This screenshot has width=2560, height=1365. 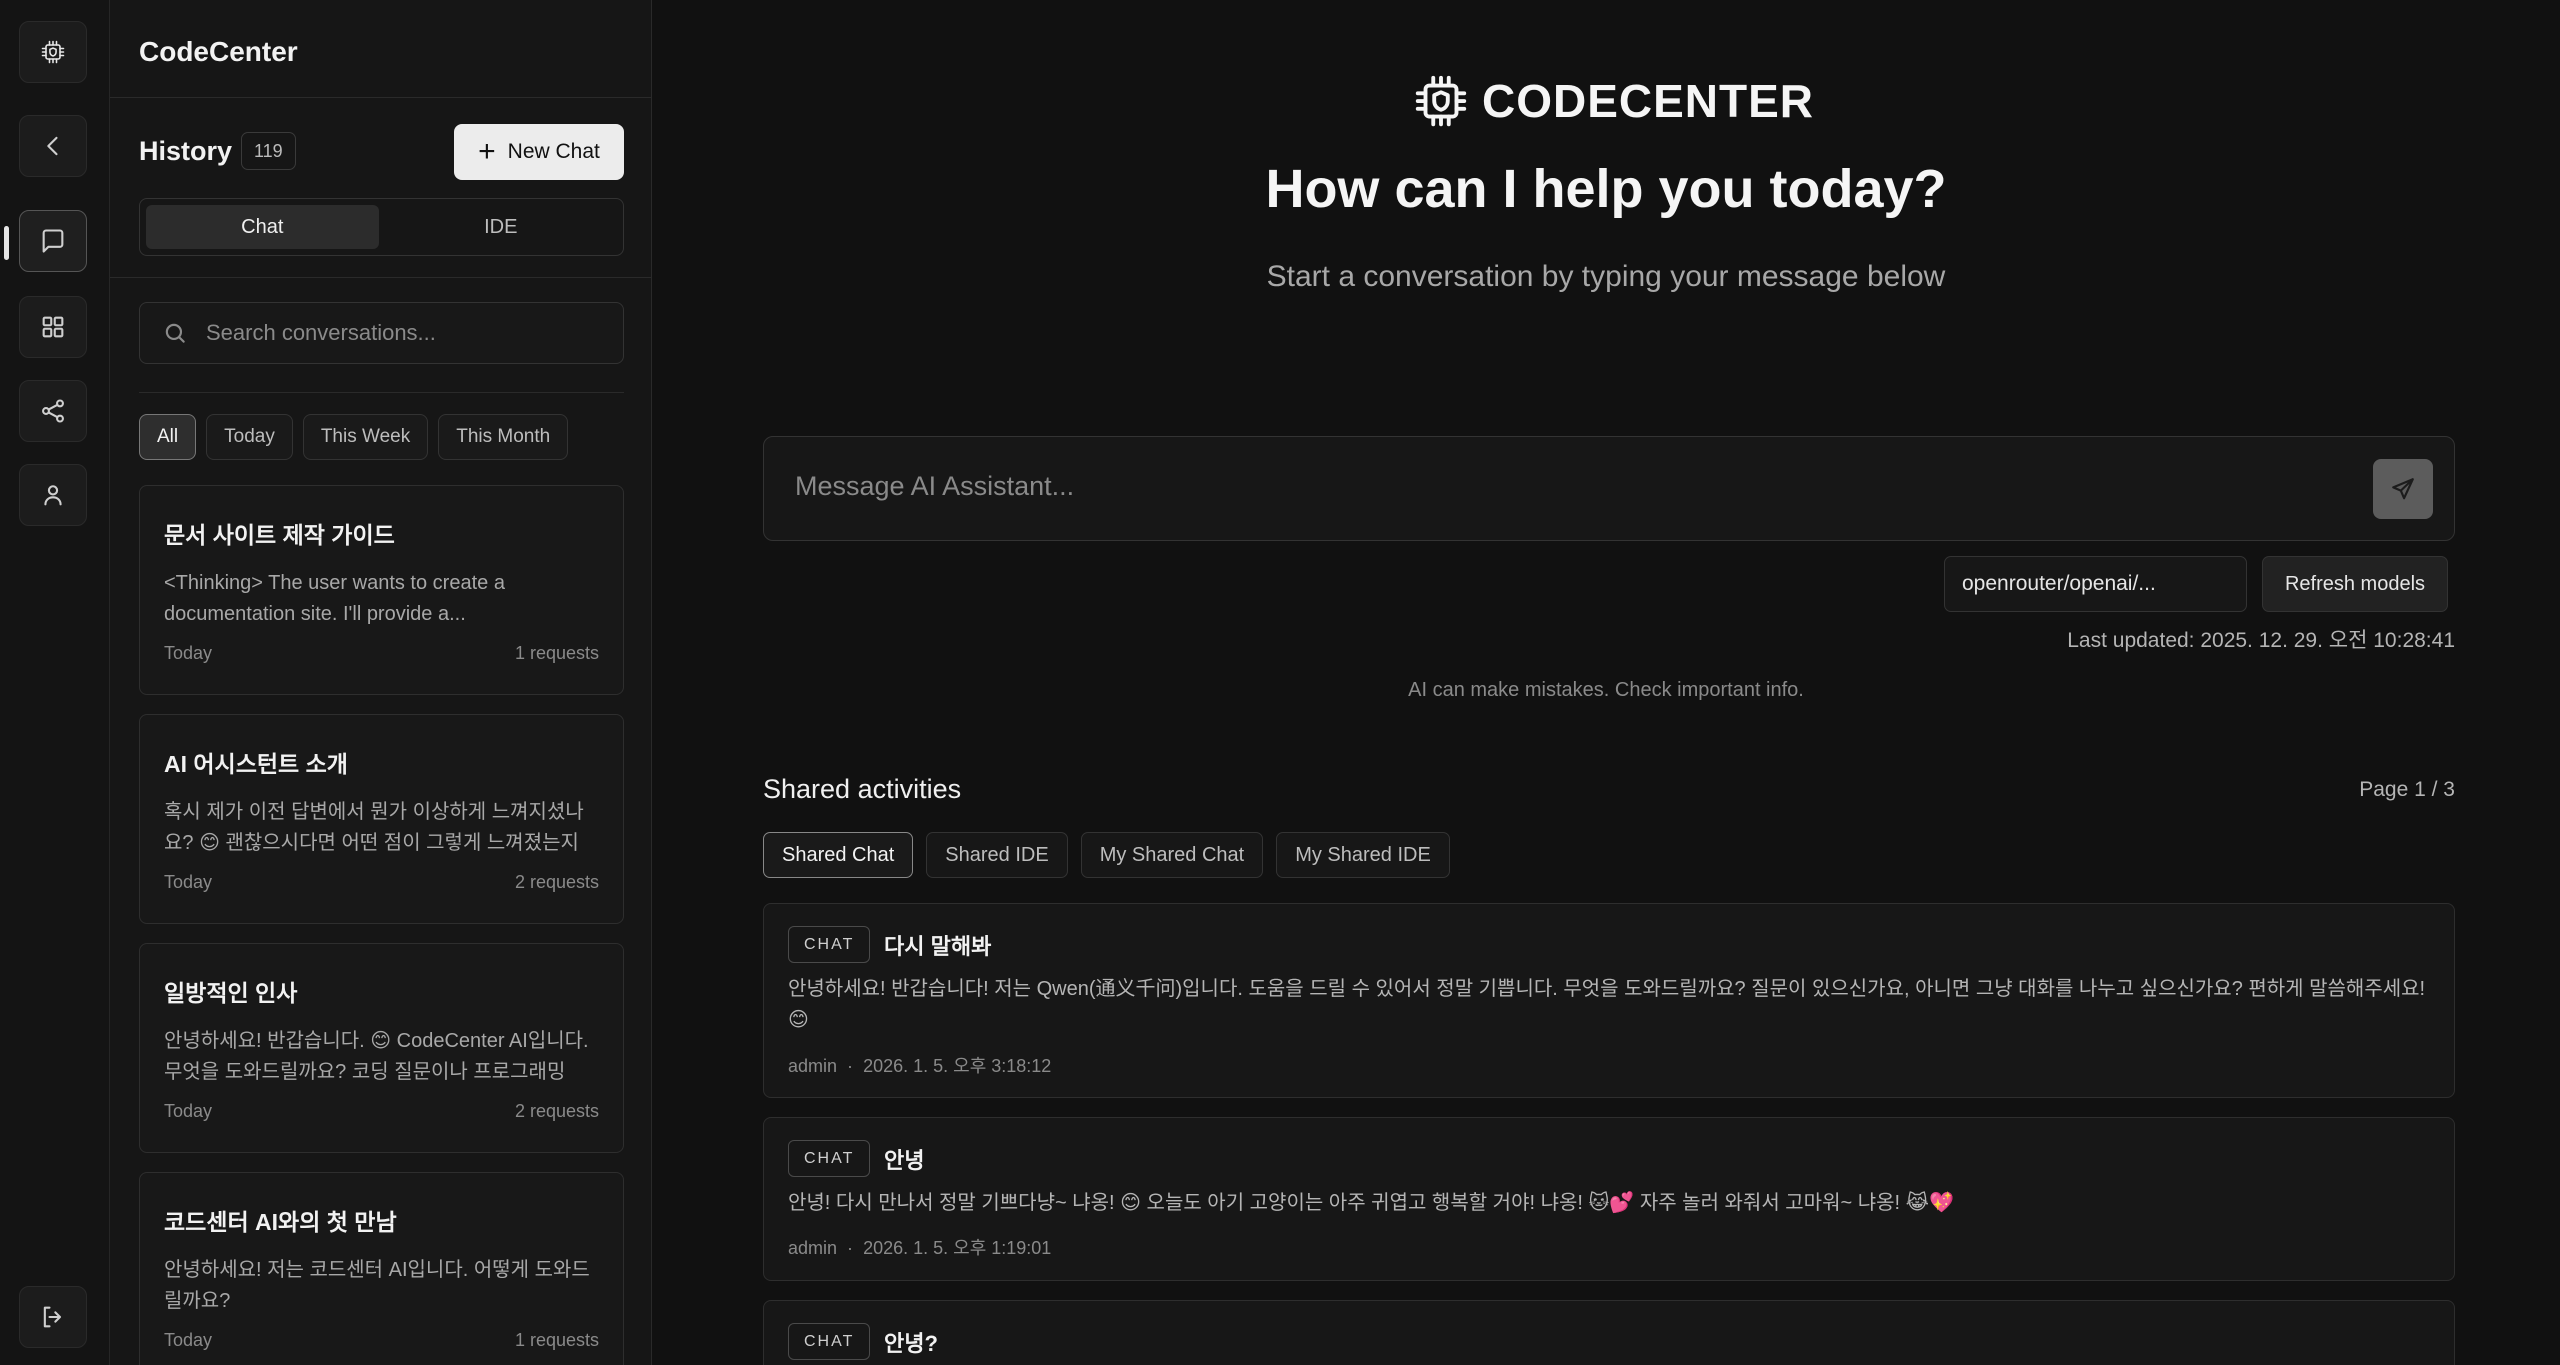 I want to click on logout-button, so click(x=53, y=1317).